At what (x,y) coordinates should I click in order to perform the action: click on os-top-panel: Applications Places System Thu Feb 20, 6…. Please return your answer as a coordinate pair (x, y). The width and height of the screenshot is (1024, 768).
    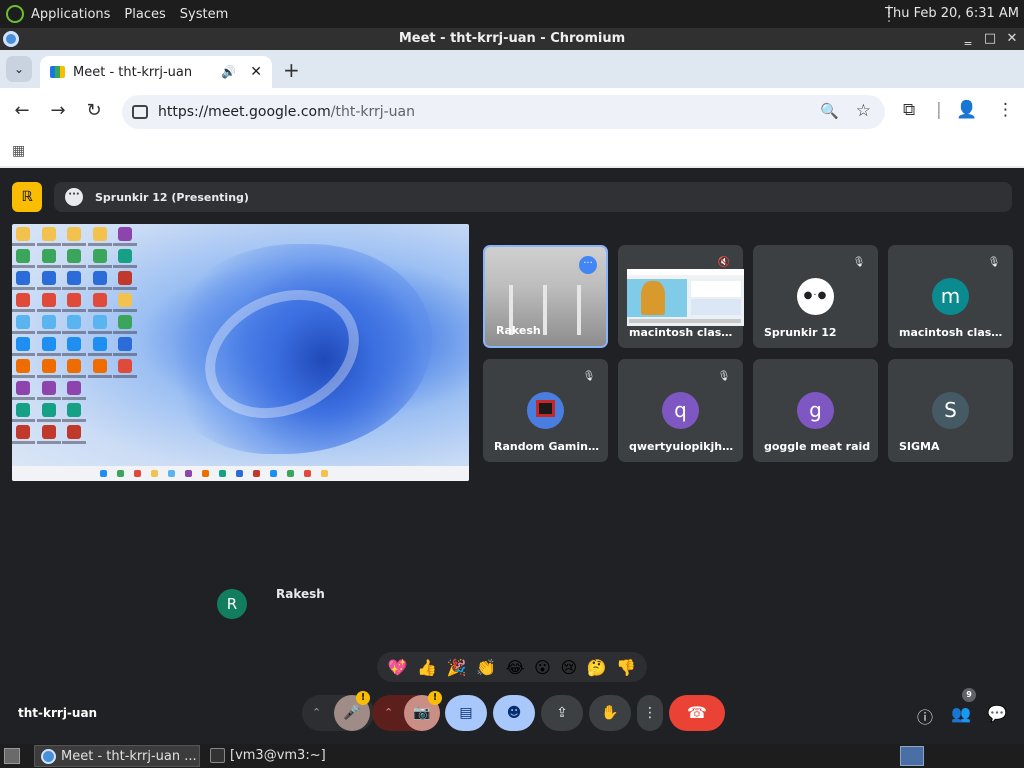
    Looking at the image, I should click on (512, 14).